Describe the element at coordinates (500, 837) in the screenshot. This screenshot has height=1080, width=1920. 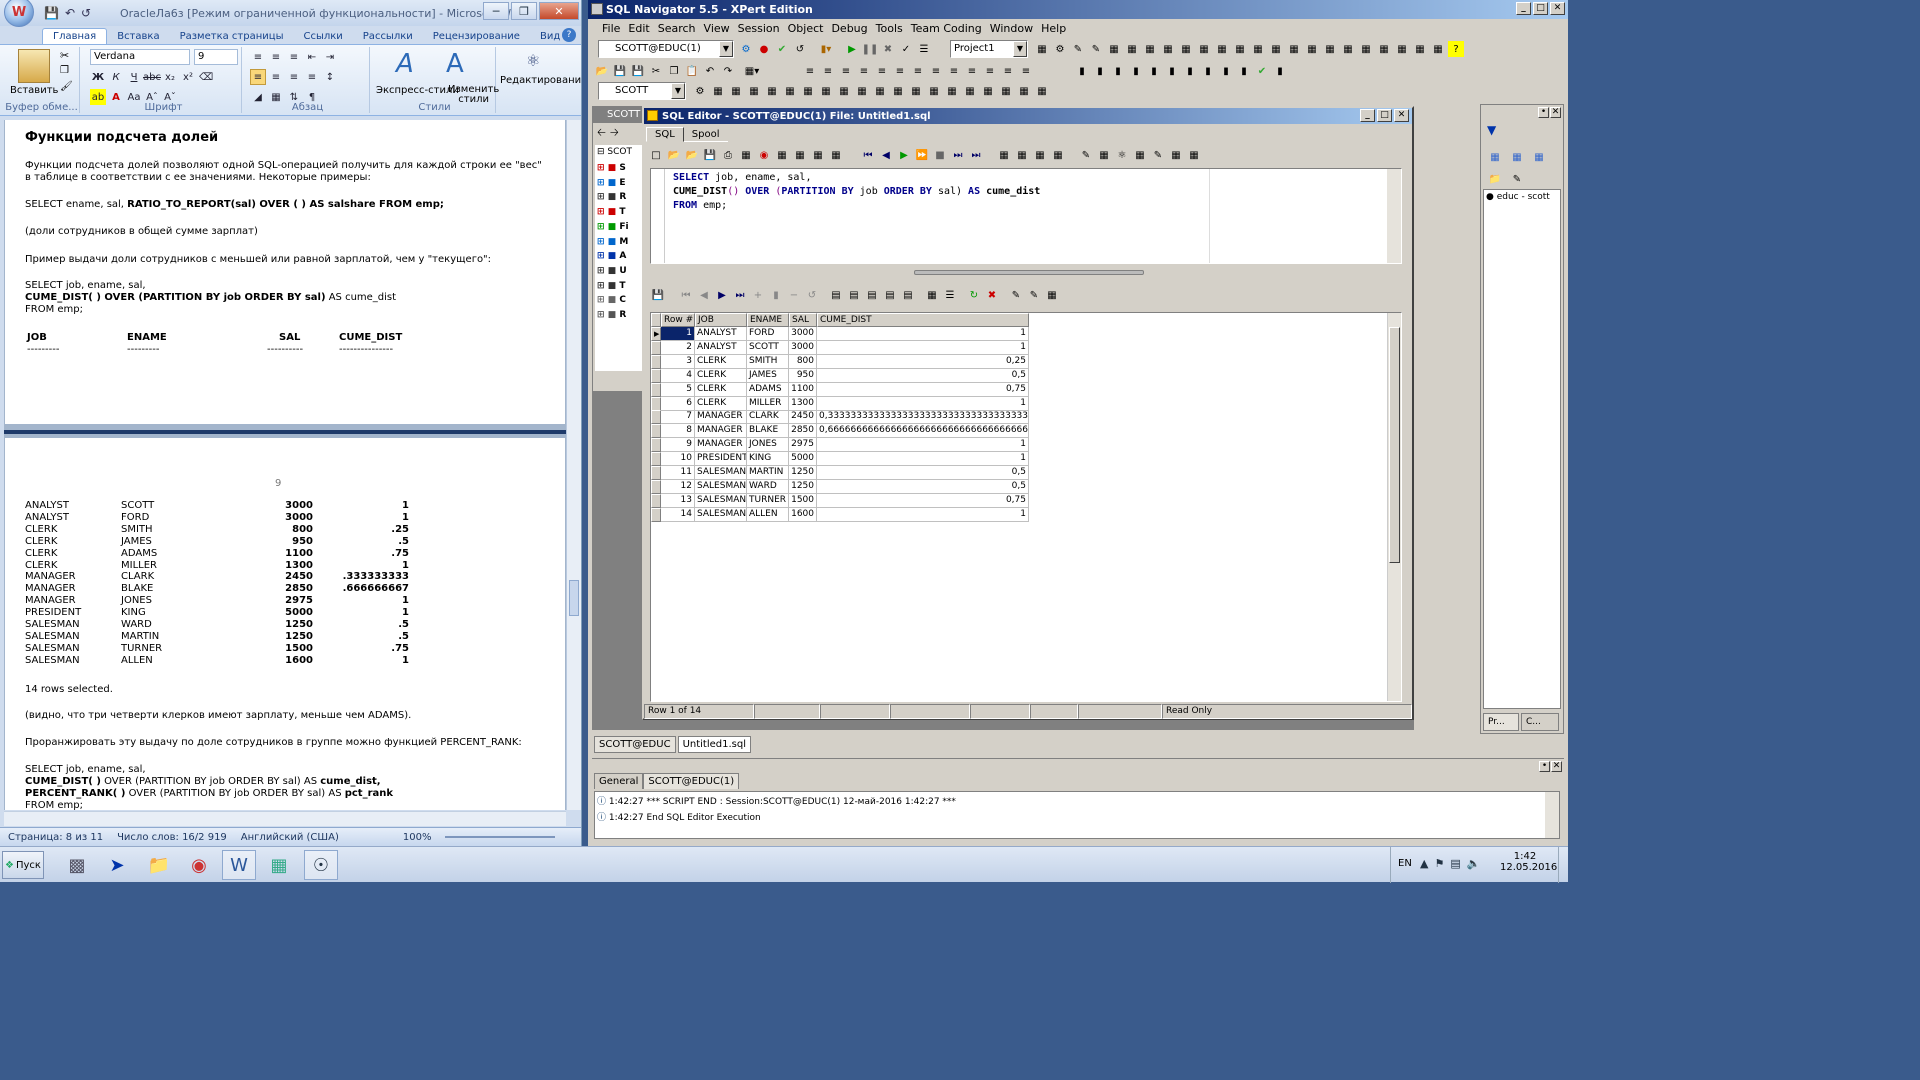
I see `zoom-slider` at that location.